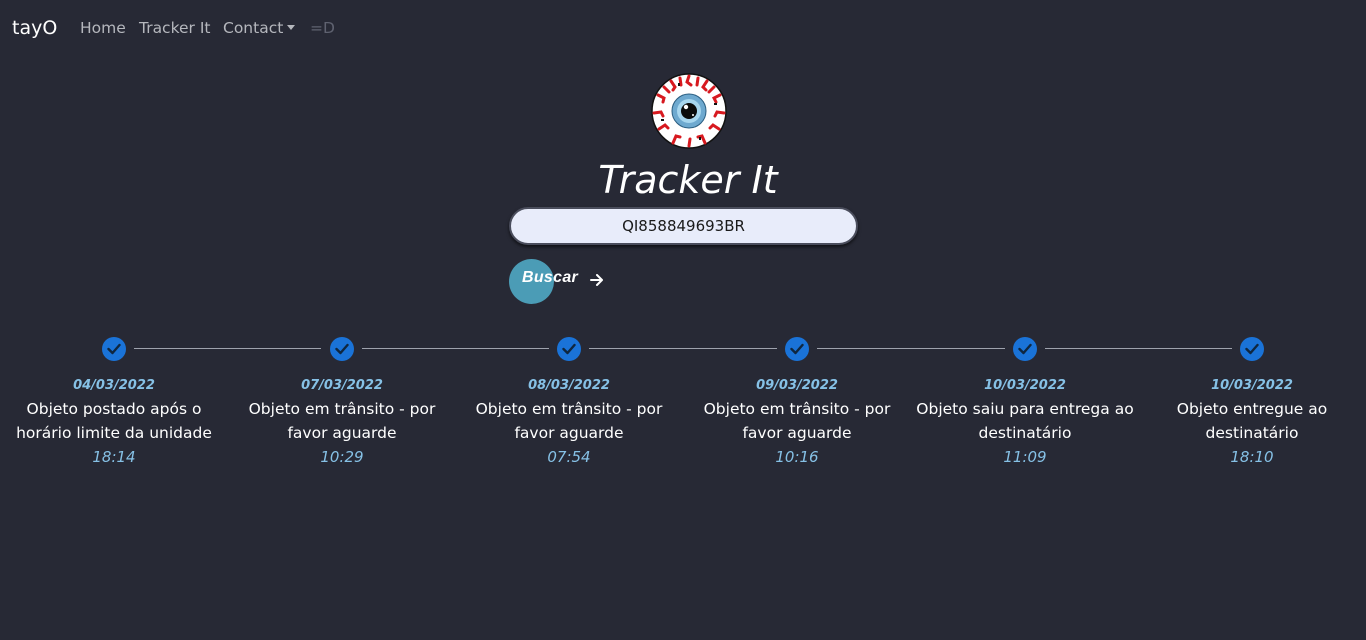  What do you see at coordinates (291, 27) in the screenshot?
I see `caret-down-icon` at bounding box center [291, 27].